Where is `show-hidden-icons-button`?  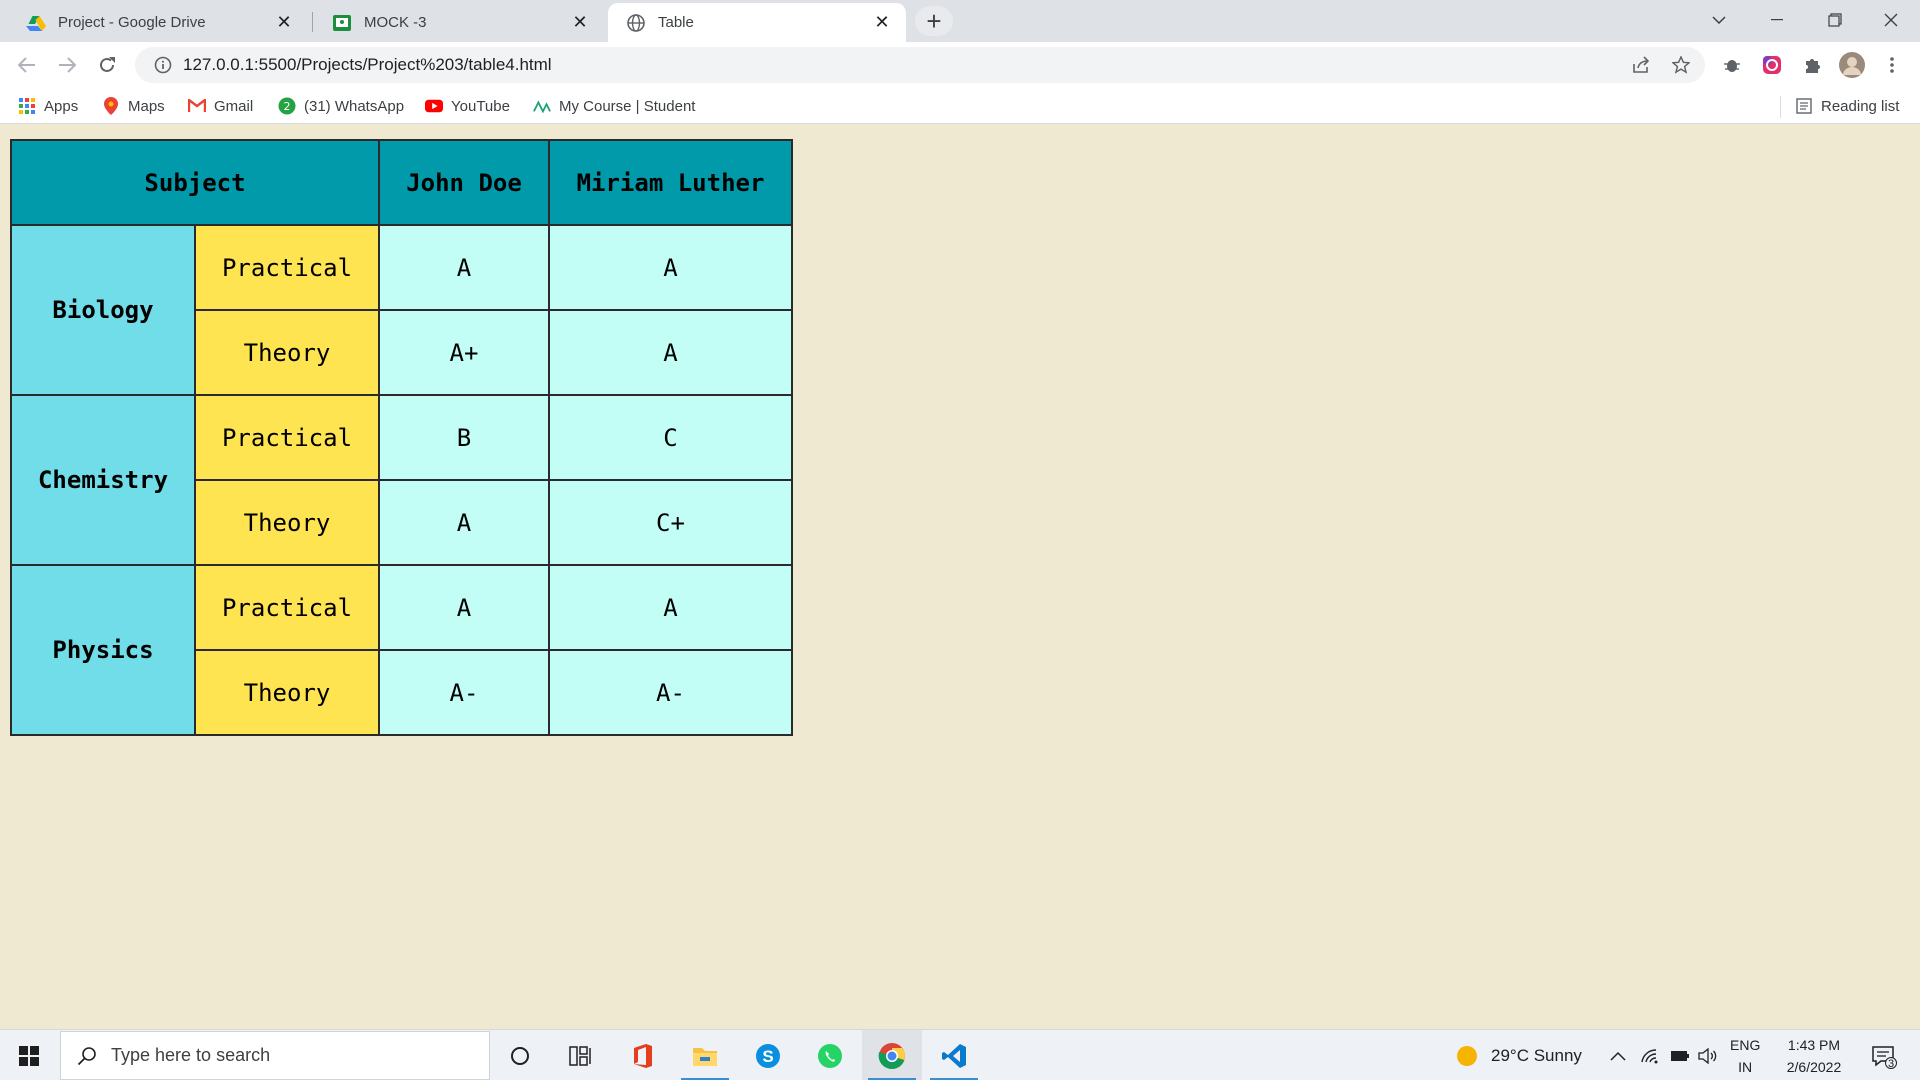 show-hidden-icons-button is located at coordinates (1618, 1055).